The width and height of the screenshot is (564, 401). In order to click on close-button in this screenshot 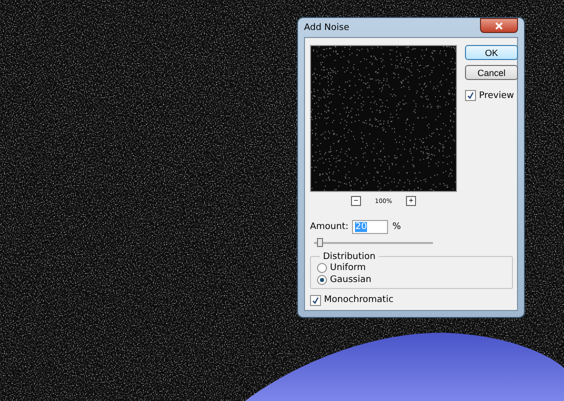, I will do `click(499, 25)`.